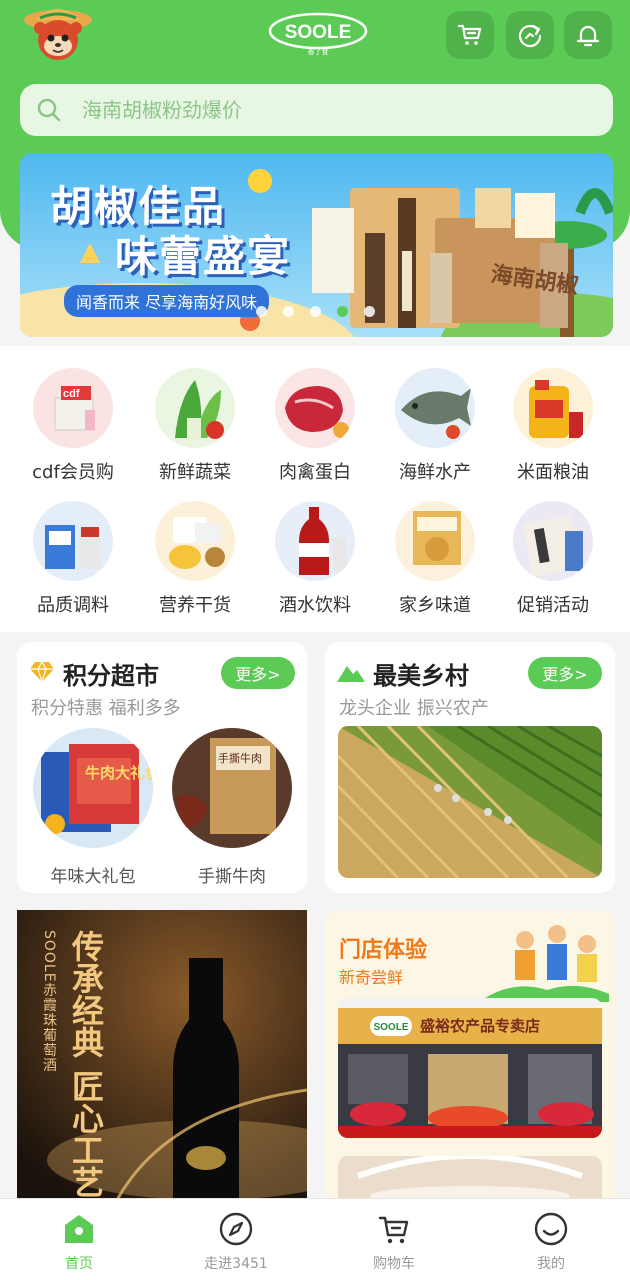 The image size is (630, 1280). Describe the element at coordinates (71, 394) in the screenshot. I see `svg-text: cdf` at that location.